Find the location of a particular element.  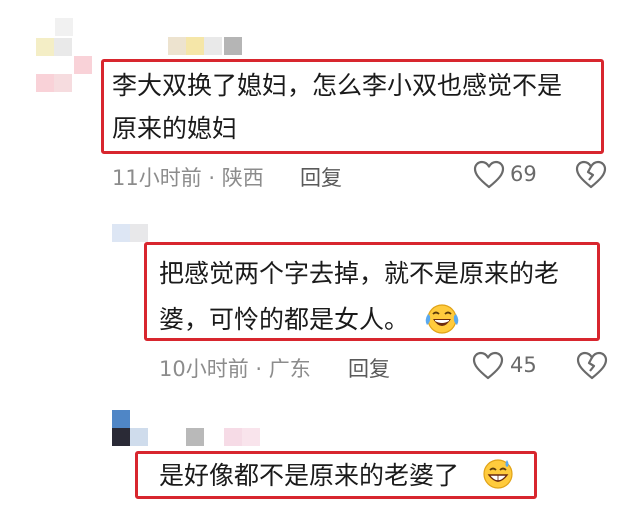

comment-text-line-2: 原来的媳妇 is located at coordinates (175, 128).